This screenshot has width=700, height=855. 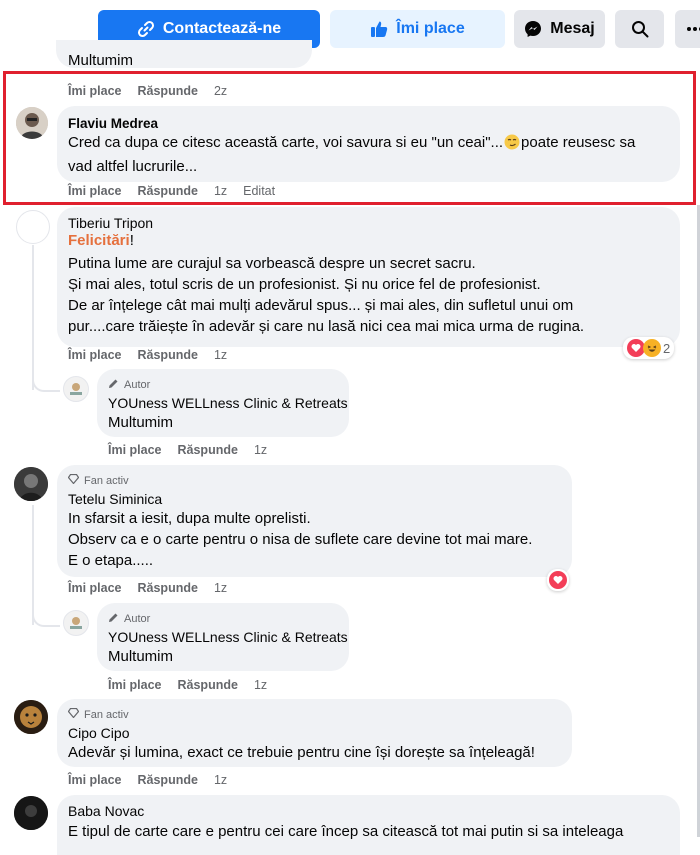 What do you see at coordinates (430, 28) in the screenshot?
I see `like-page-label: Îmi place` at bounding box center [430, 28].